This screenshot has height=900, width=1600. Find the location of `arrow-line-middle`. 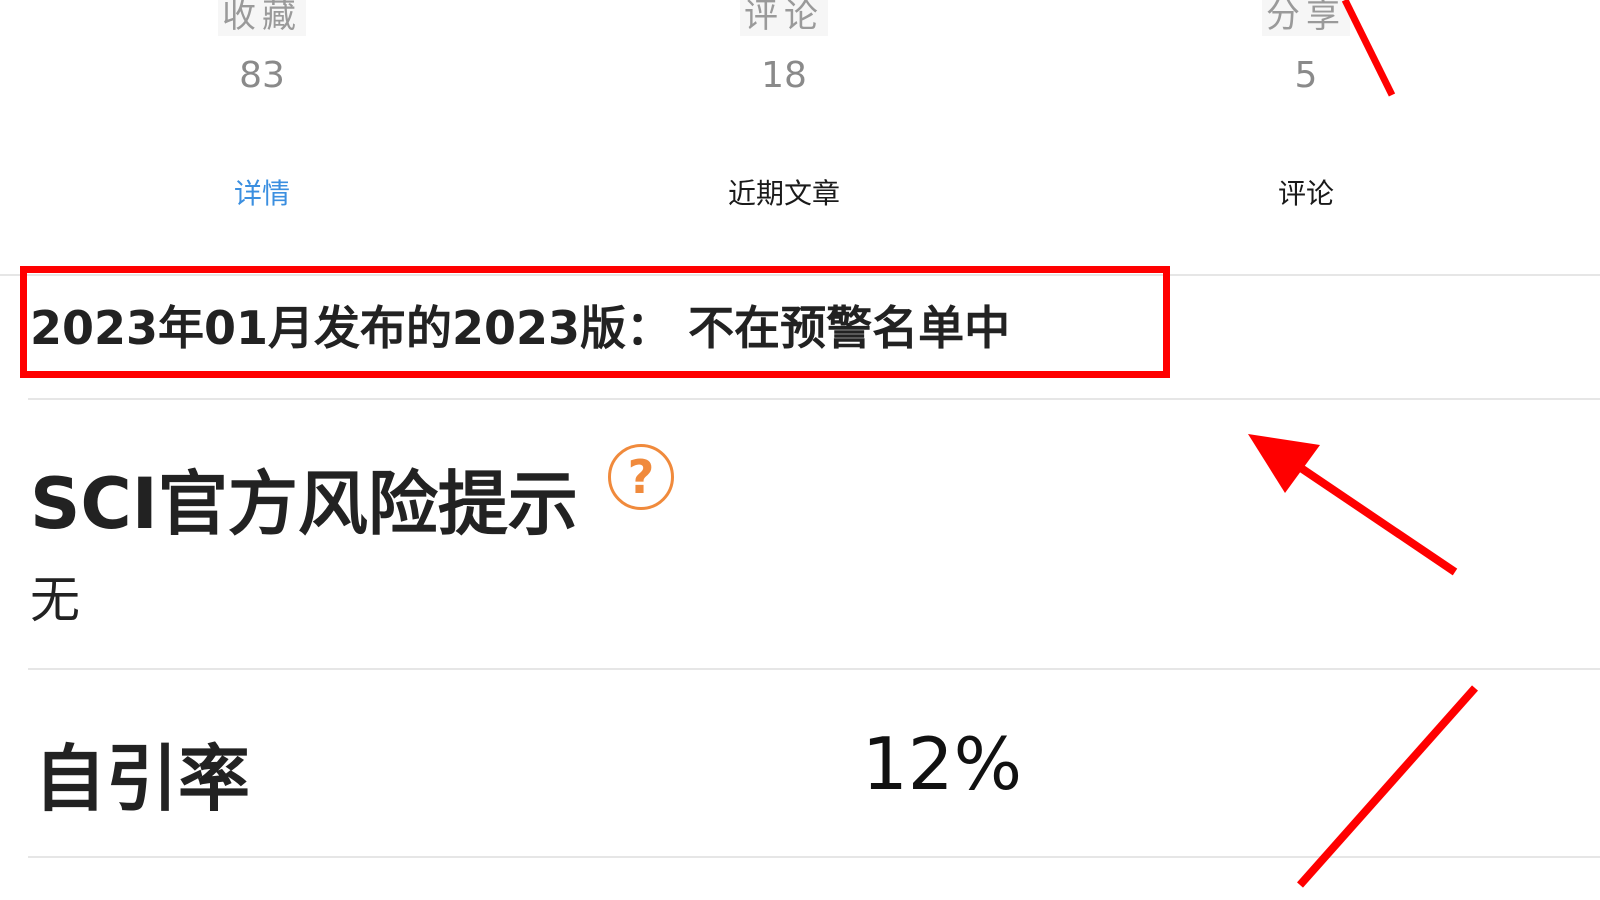

arrow-line-middle is located at coordinates (1375, 518).